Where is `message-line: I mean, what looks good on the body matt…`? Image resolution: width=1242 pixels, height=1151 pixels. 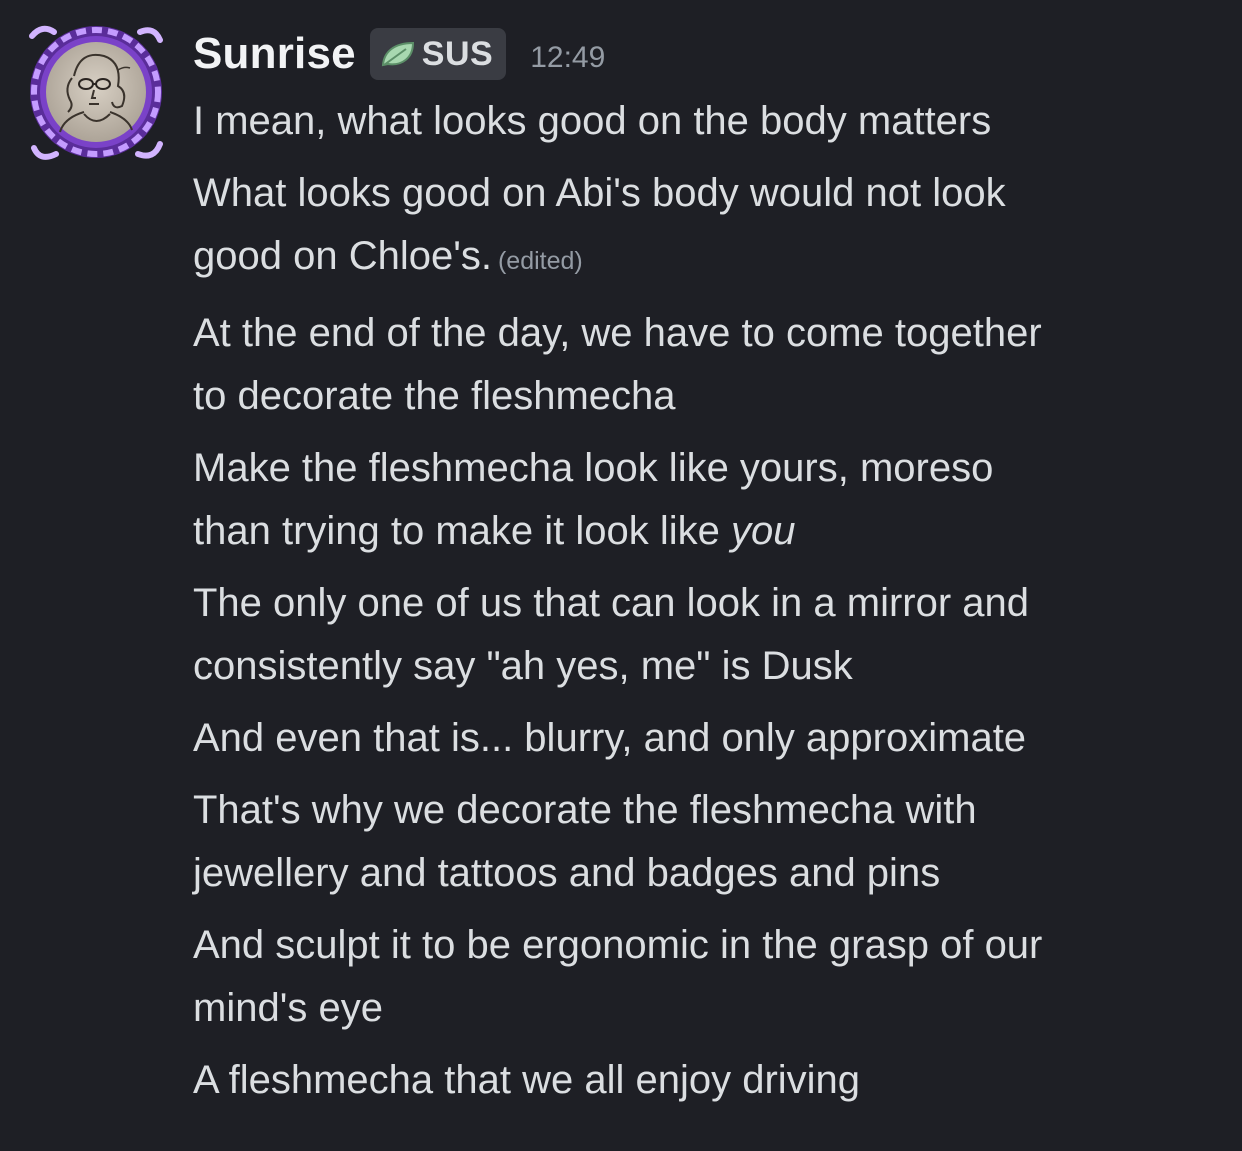
message-line: I mean, what looks good on the body matt… is located at coordinates (700, 121).